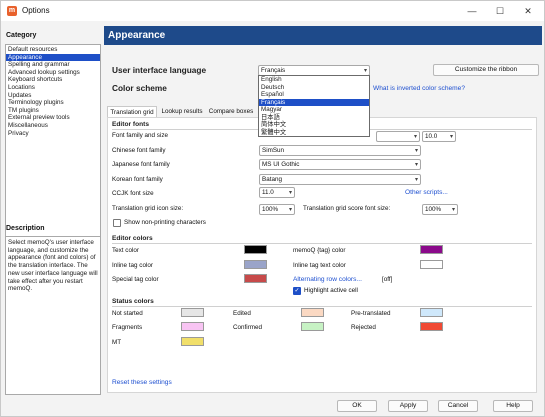  I want to click on special-tag-color-label: Special tag color, so click(135, 279).